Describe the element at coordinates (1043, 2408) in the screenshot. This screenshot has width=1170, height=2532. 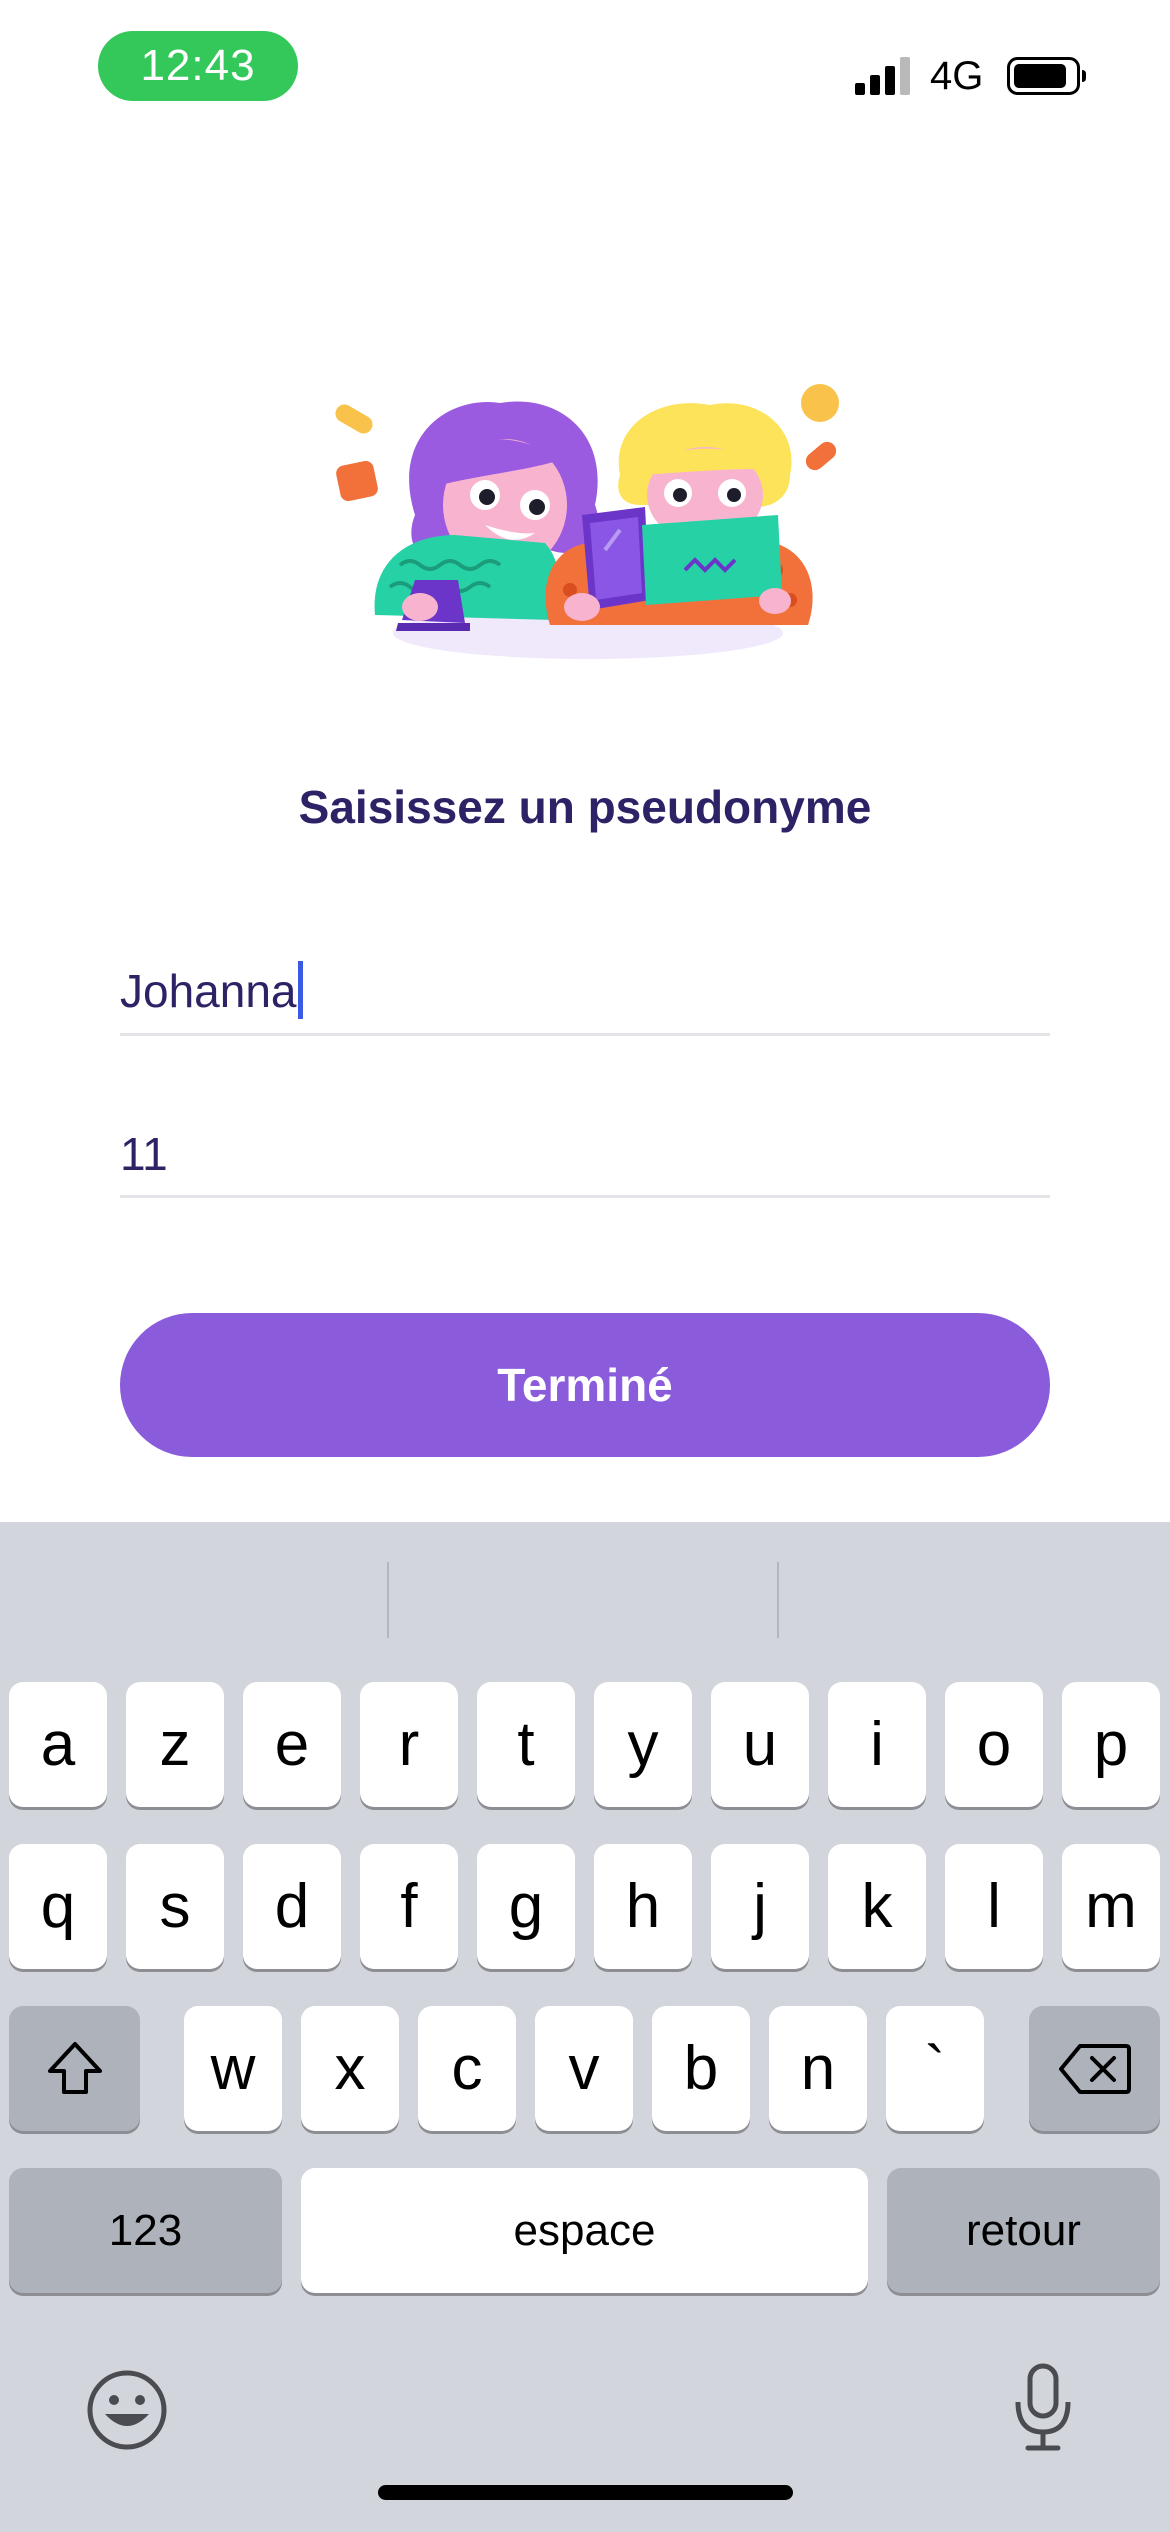
I see `microphone-icon` at that location.